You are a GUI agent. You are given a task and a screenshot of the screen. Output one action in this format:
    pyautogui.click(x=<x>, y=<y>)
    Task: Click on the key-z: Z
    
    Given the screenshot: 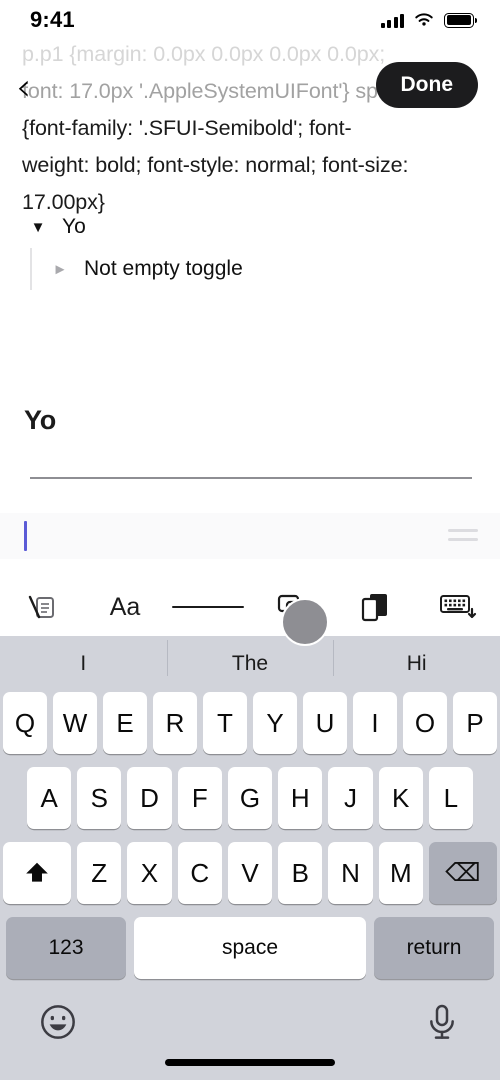 What is the action you would take?
    pyautogui.click(x=99, y=873)
    